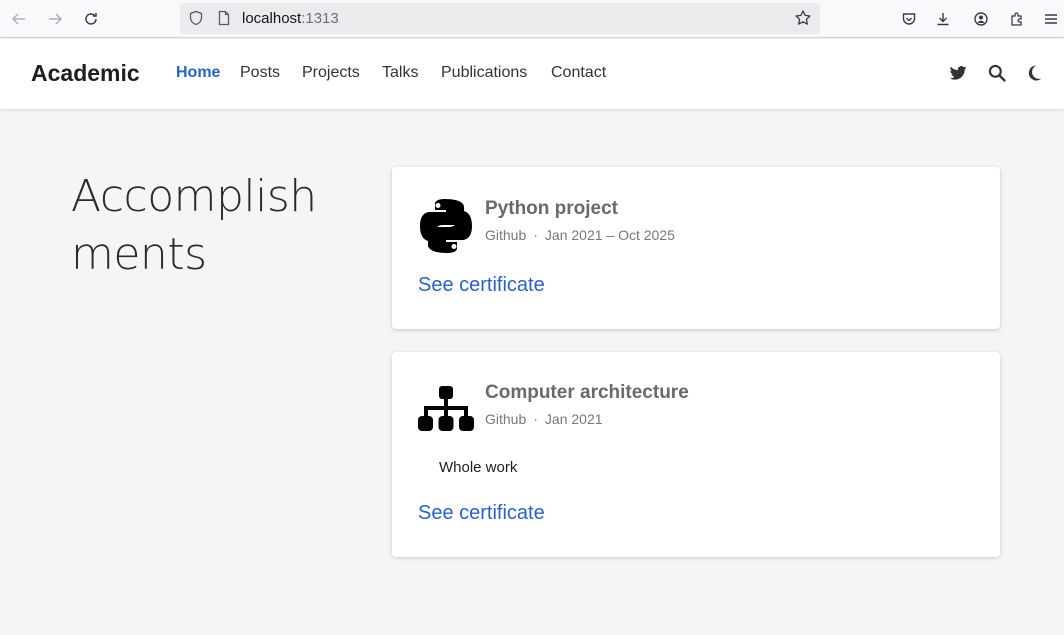 This screenshot has height=635, width=1064. Describe the element at coordinates (1017, 19) in the screenshot. I see `extensions-icon` at that location.